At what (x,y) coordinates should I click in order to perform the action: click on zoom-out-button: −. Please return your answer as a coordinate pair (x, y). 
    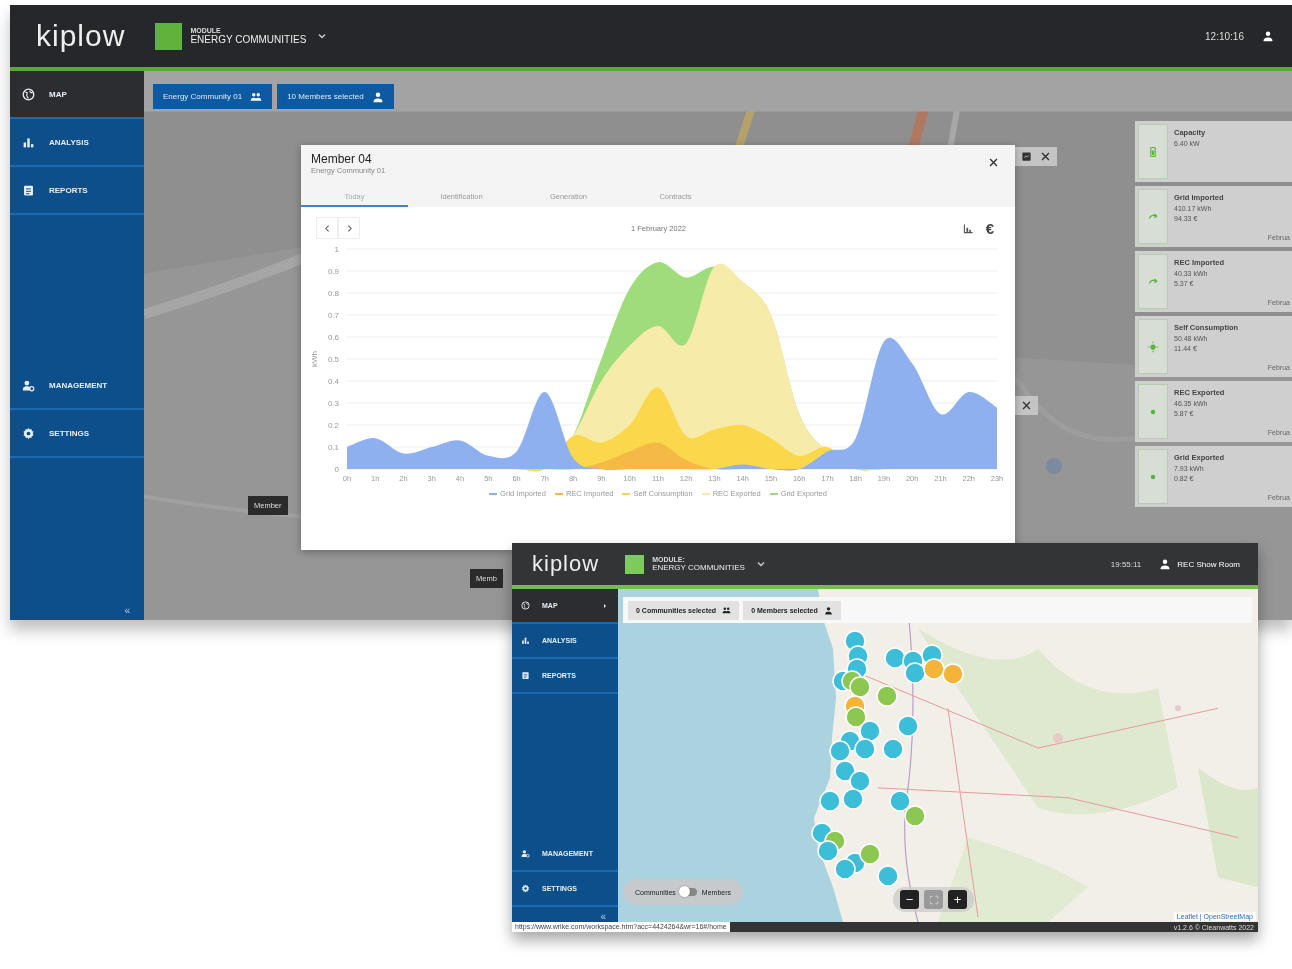
    Looking at the image, I should click on (909, 899).